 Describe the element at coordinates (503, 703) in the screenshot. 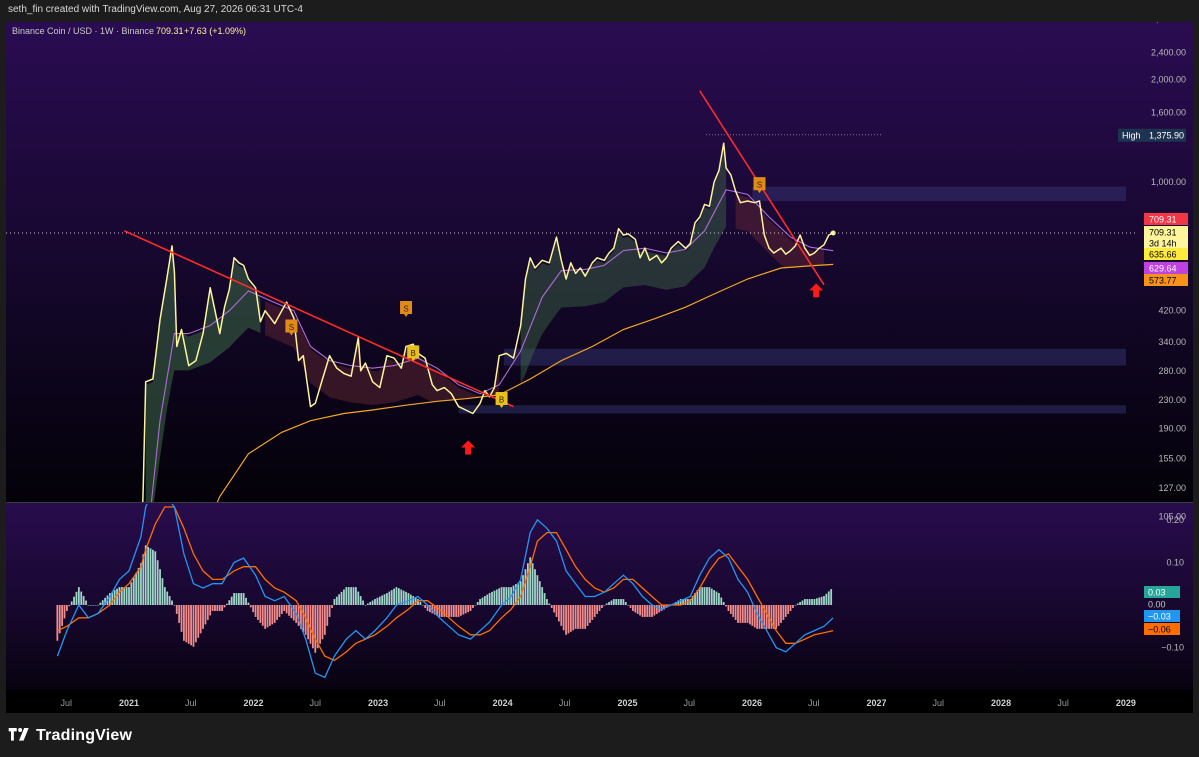

I see `time-axis-tick: 2024` at that location.